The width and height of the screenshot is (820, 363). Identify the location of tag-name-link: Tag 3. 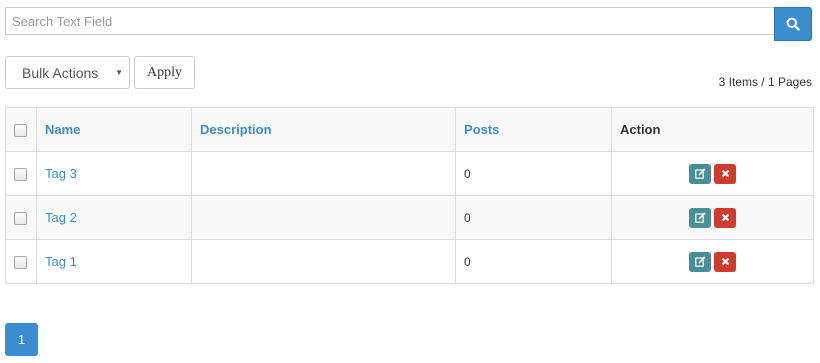
(61, 173).